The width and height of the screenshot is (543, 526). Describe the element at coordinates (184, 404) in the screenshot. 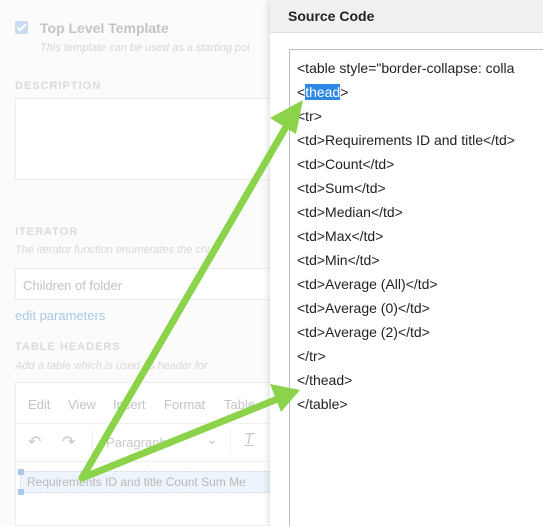

I see `menu-format: Format` at that location.